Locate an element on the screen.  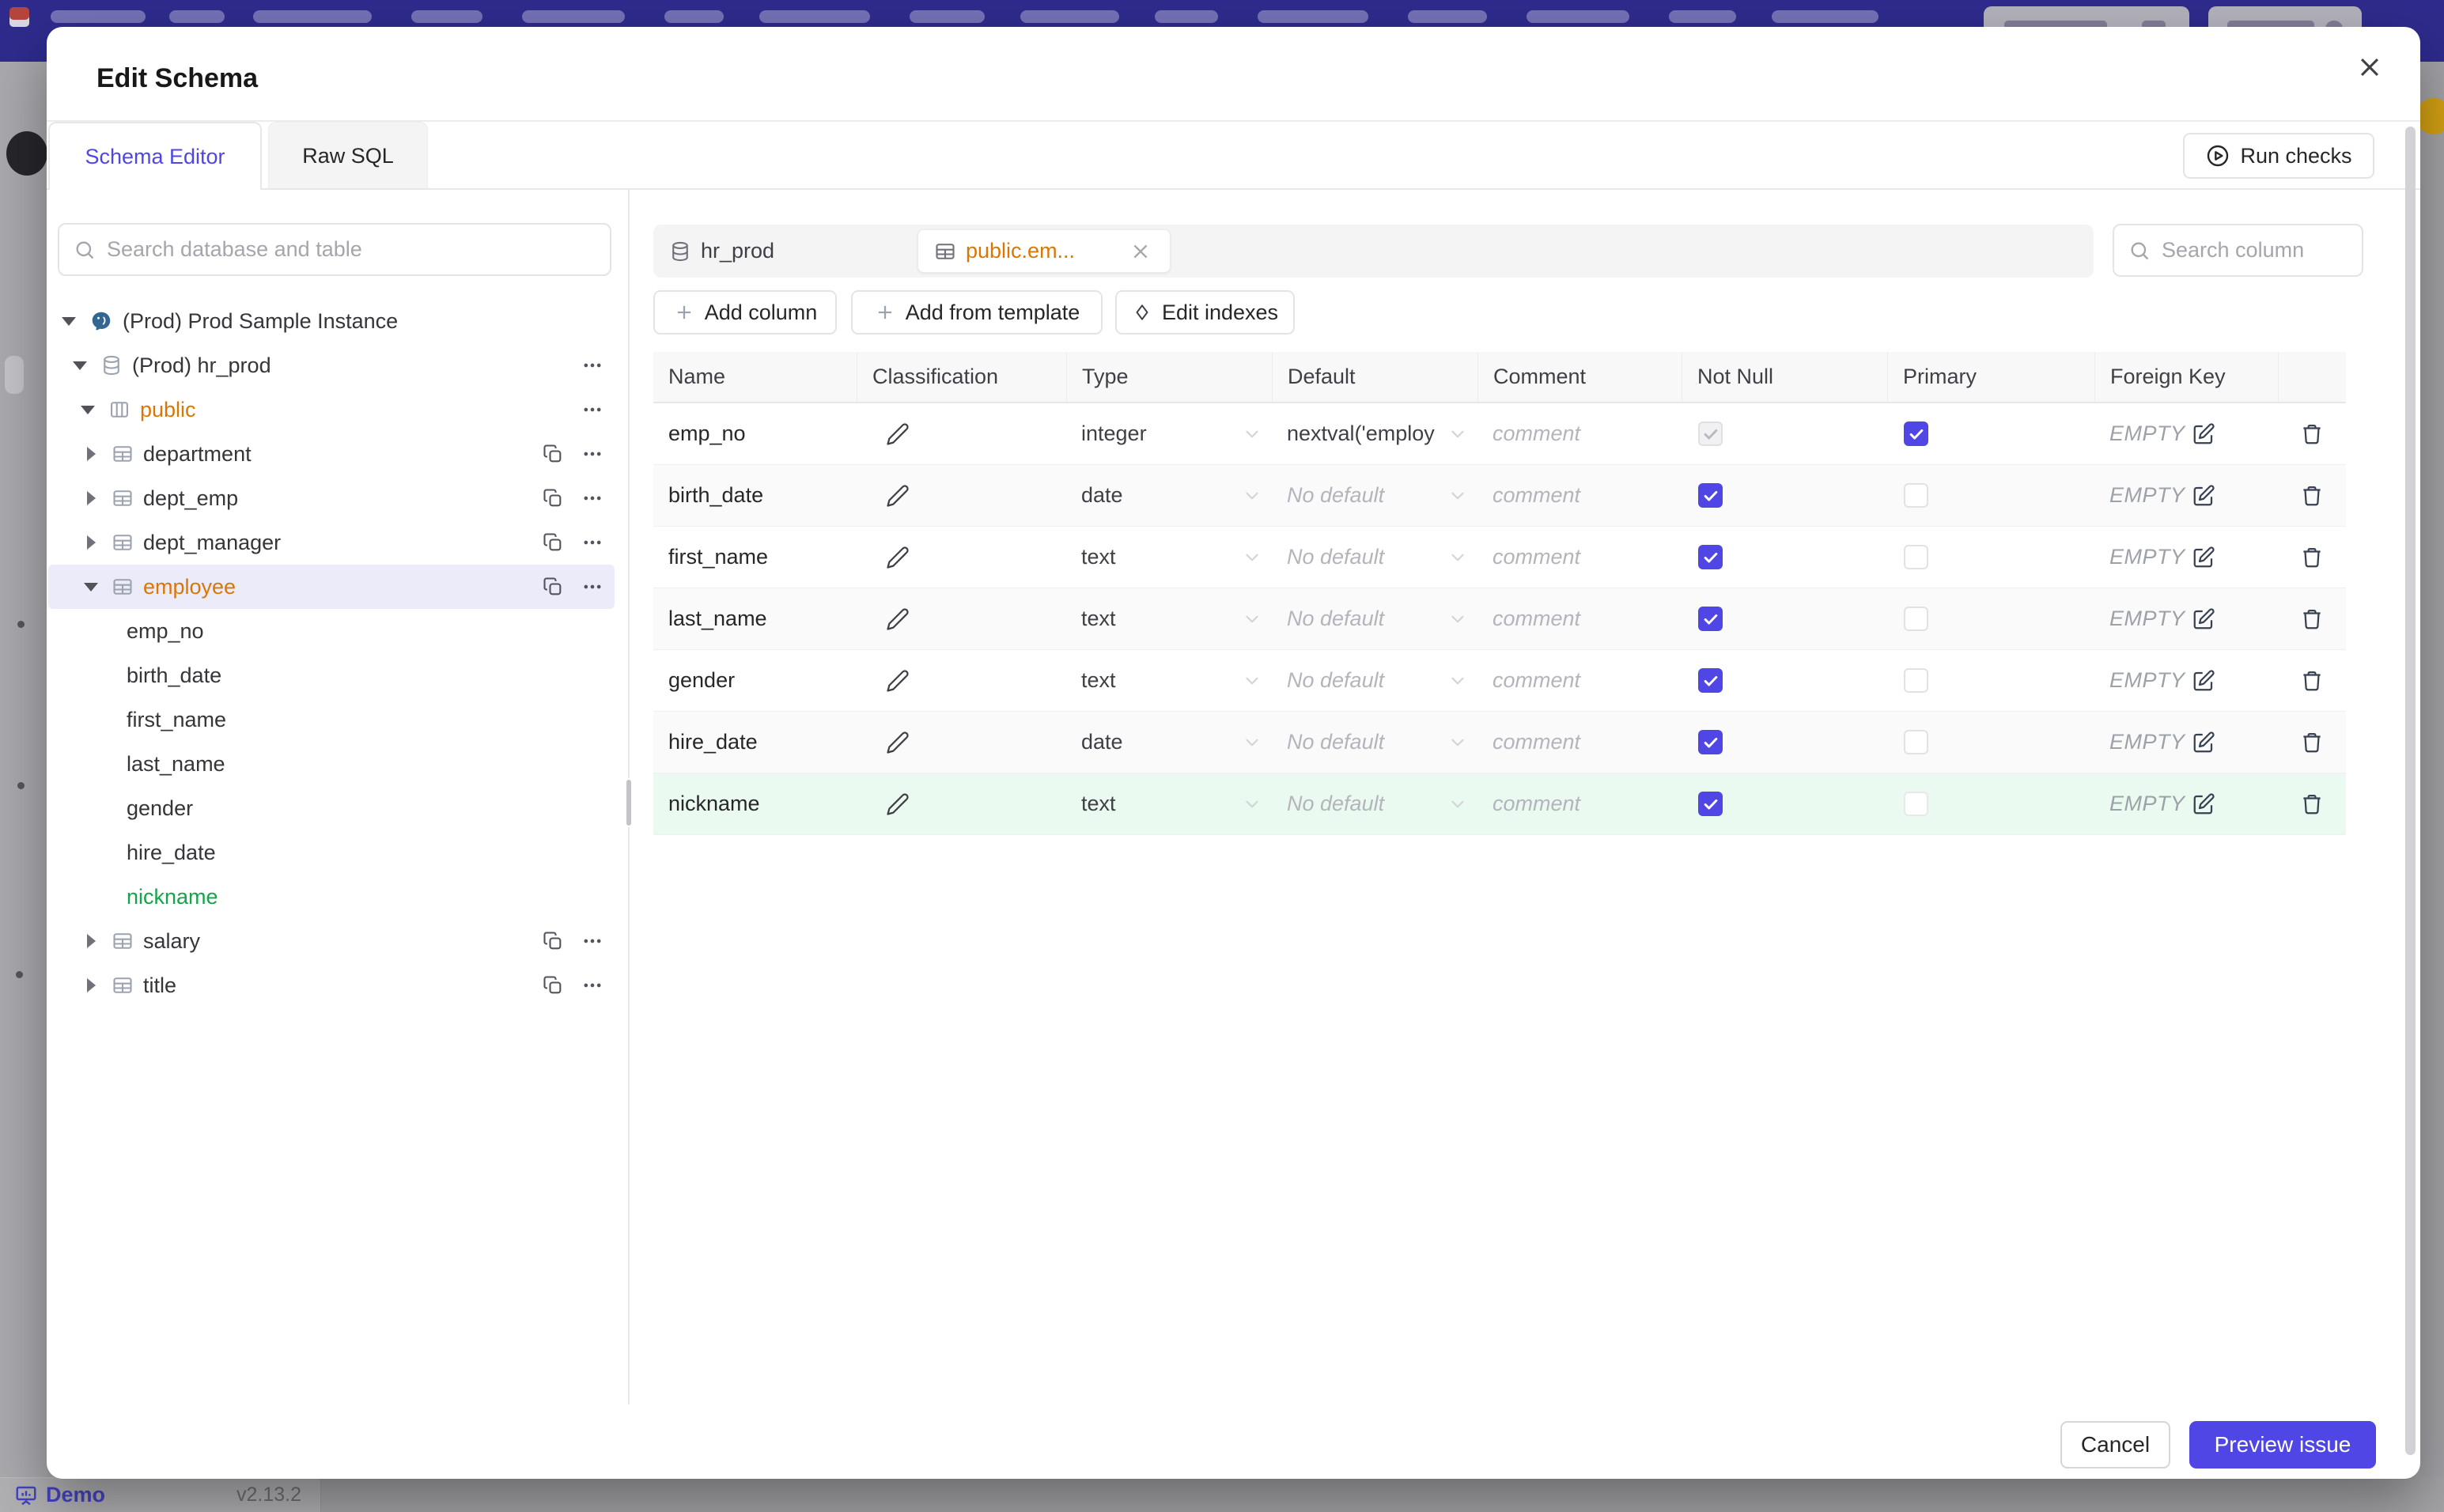
preview-issue-button: Preview issue is located at coordinates (2282, 1445).